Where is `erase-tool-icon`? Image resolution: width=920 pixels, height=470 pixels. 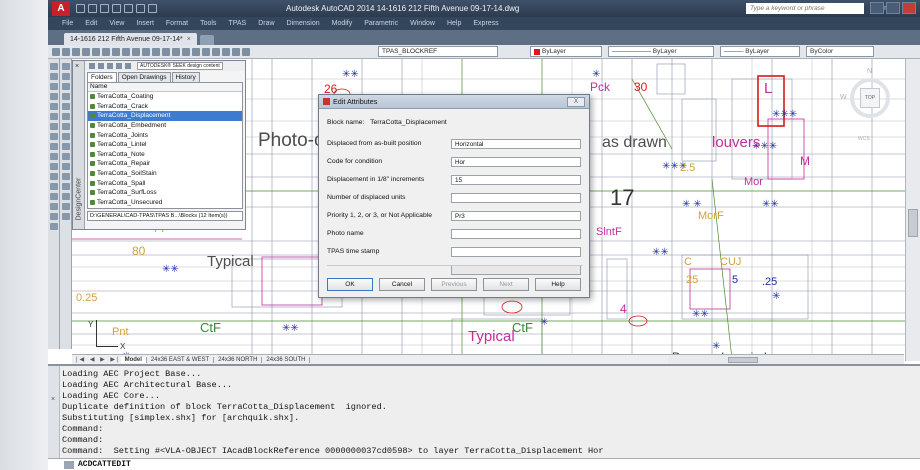 erase-tool-icon is located at coordinates (65, 66).